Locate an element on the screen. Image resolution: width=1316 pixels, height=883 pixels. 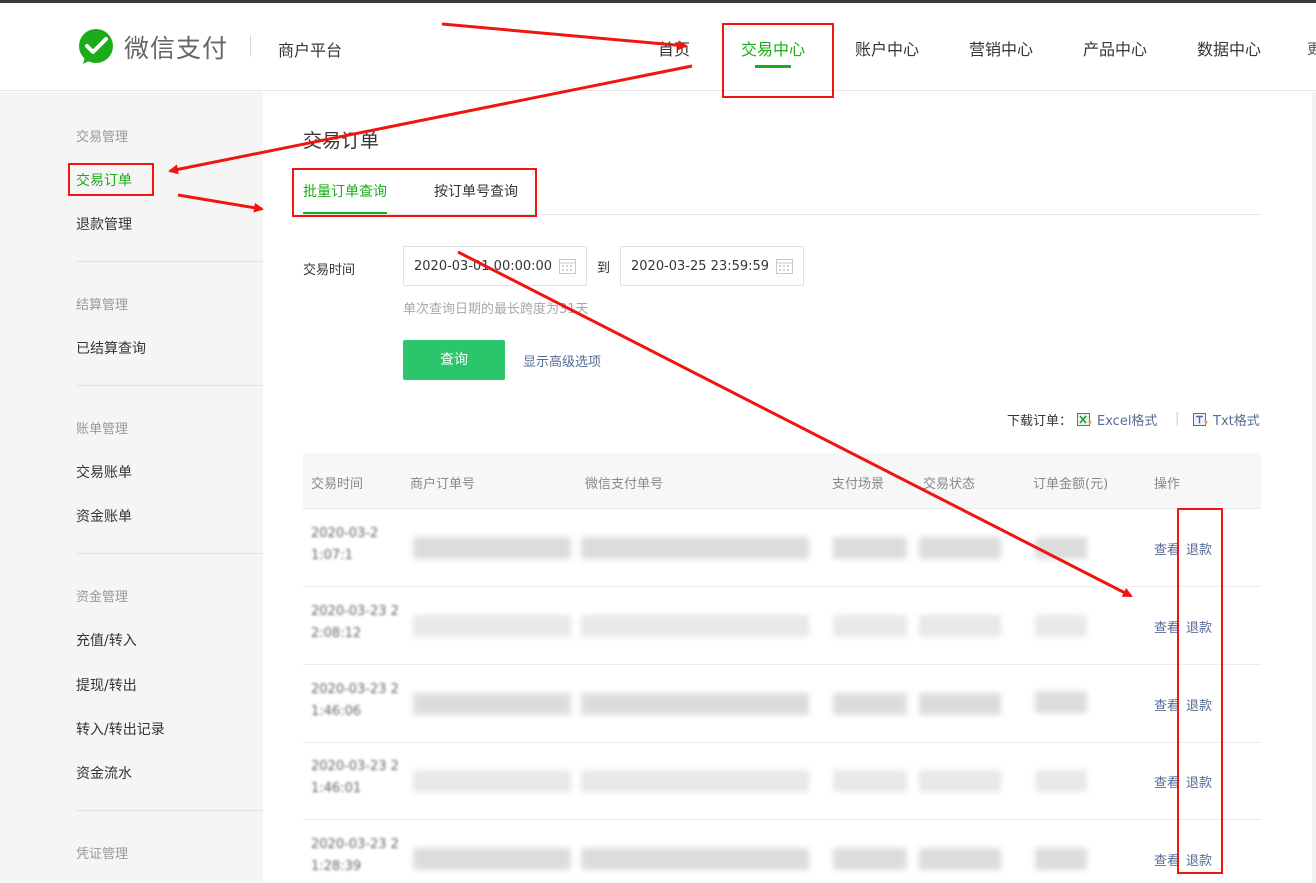
sidebar-item-trade-bill: 交易账单 is located at coordinates (104, 472).